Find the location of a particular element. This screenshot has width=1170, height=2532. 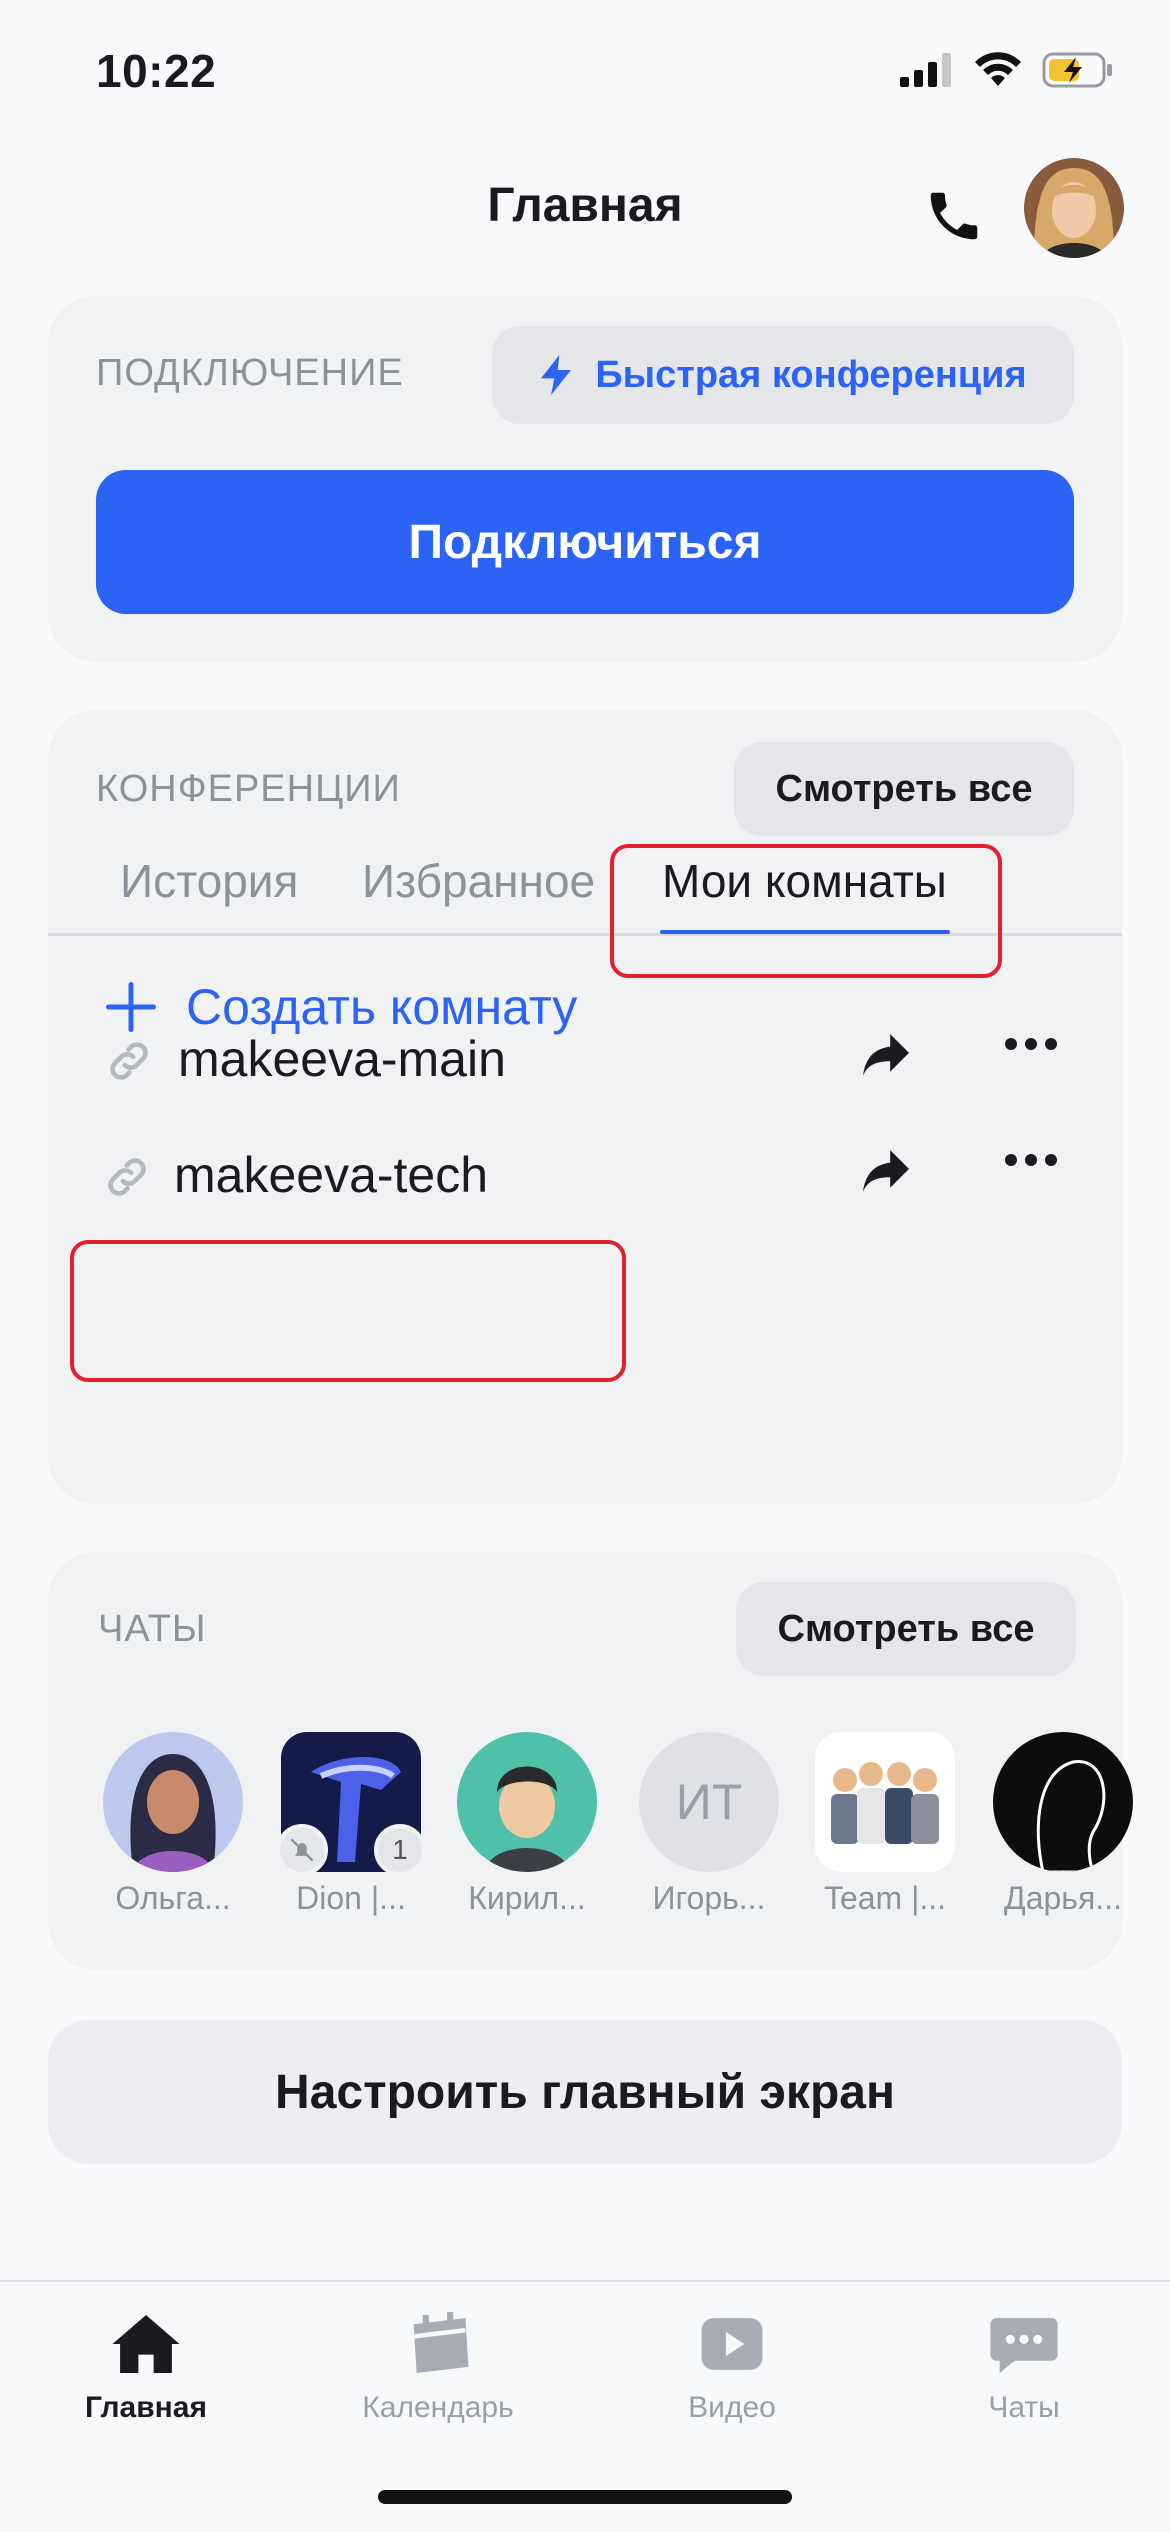

tabbar-label: Чаты is located at coordinates (1024, 2407).